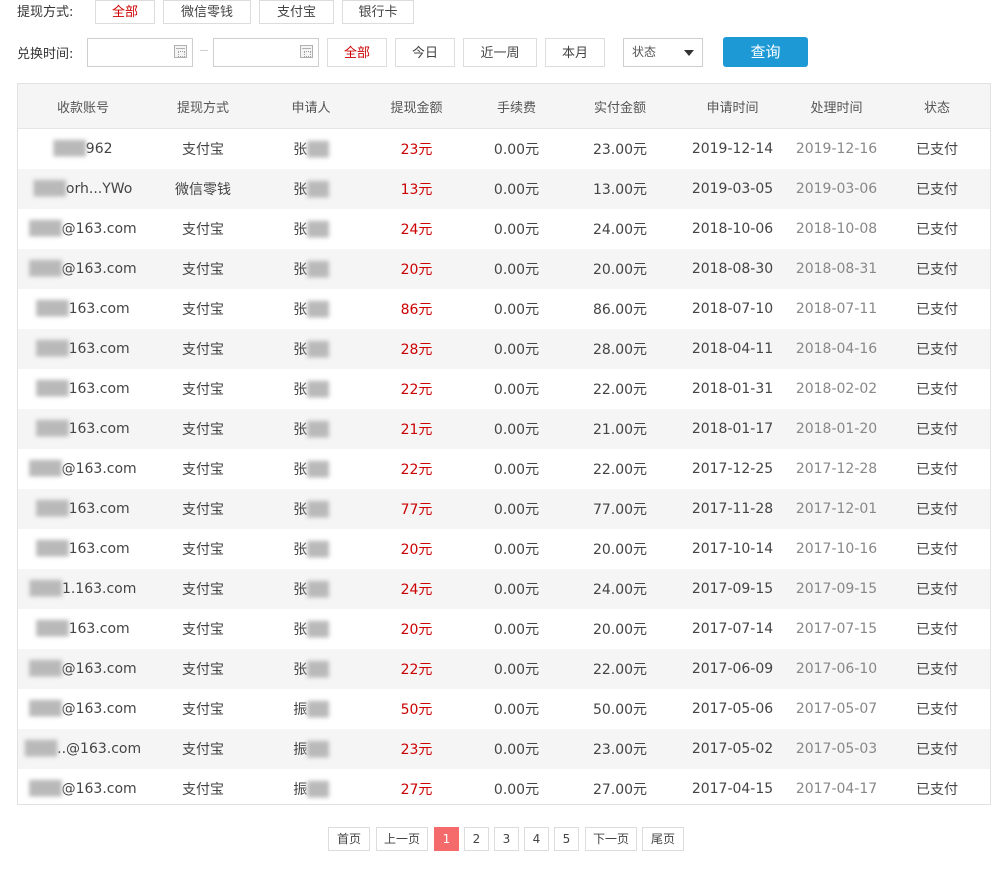 This screenshot has width=1007, height=877. Describe the element at coordinates (836, 229) in the screenshot. I see `cell-process-time: 2018-10-08` at that location.